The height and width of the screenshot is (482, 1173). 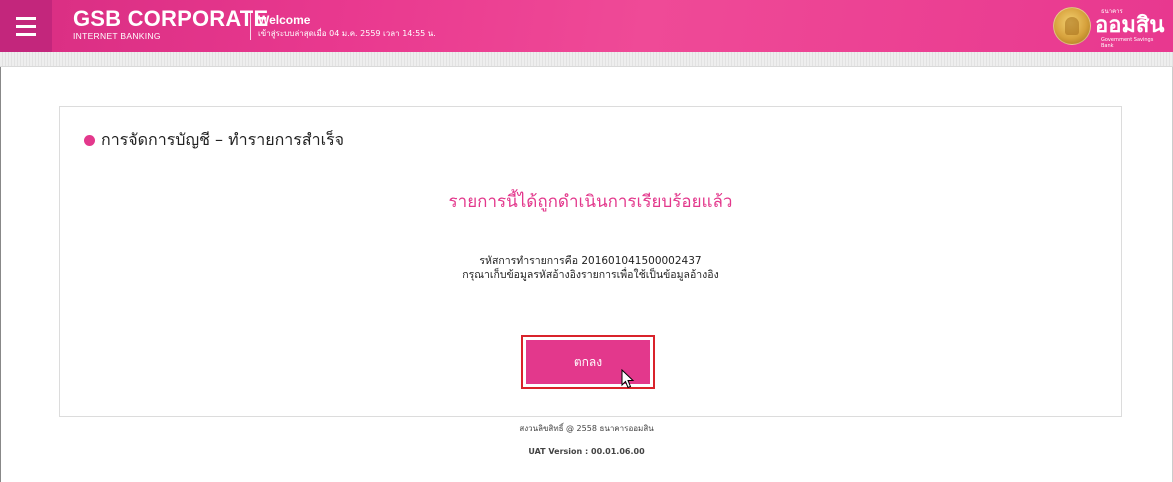 What do you see at coordinates (117, 36) in the screenshot?
I see `brand-subtitle: INTERNET BANKING` at bounding box center [117, 36].